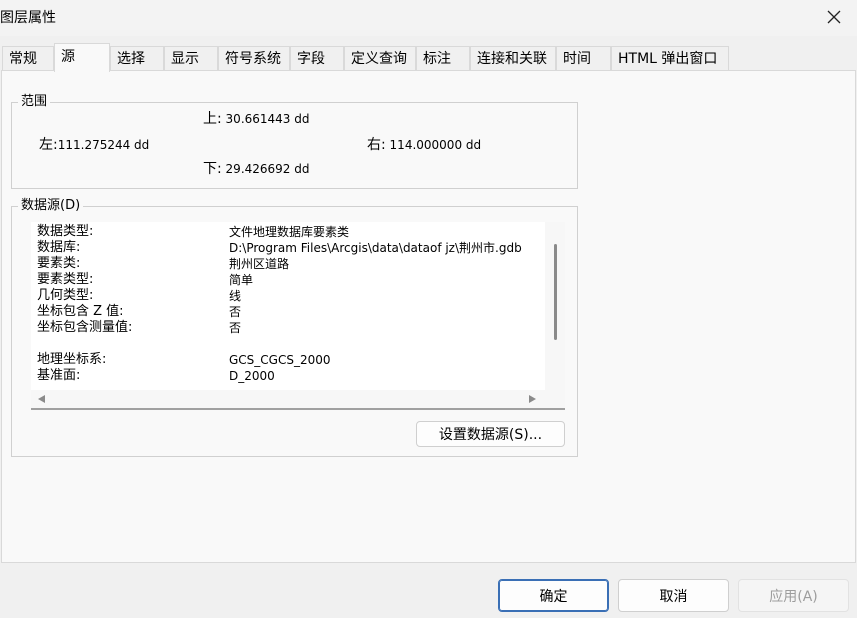  What do you see at coordinates (103, 145) in the screenshot?
I see `extent-left-value: 111.275244 dd` at bounding box center [103, 145].